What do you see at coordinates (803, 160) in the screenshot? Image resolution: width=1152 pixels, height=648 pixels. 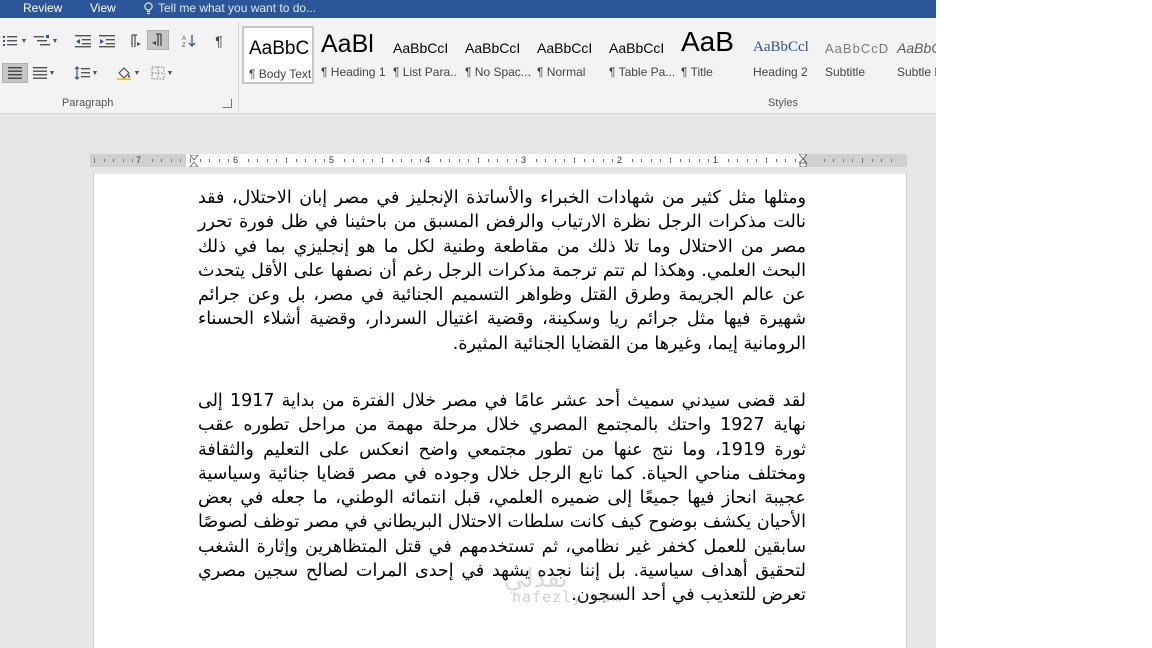 I see `right-indent-marker-icon` at bounding box center [803, 160].